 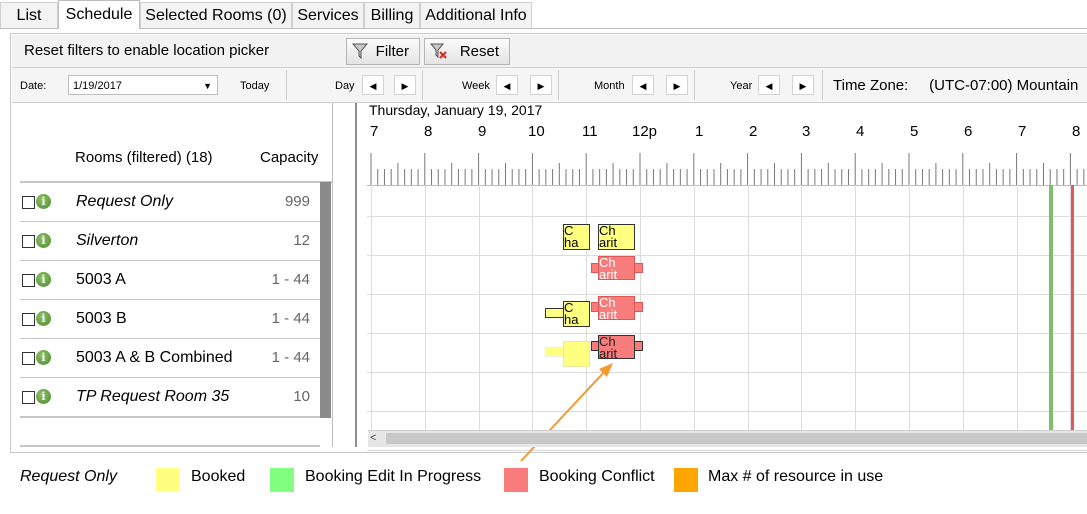 What do you see at coordinates (1051, 308) in the screenshot?
I see `edit-progress-marker` at bounding box center [1051, 308].